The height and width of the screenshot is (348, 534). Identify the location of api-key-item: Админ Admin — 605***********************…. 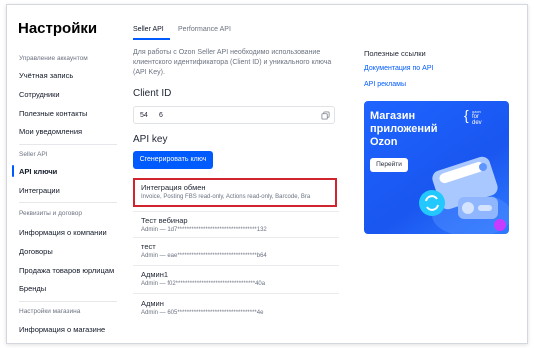
(202, 307).